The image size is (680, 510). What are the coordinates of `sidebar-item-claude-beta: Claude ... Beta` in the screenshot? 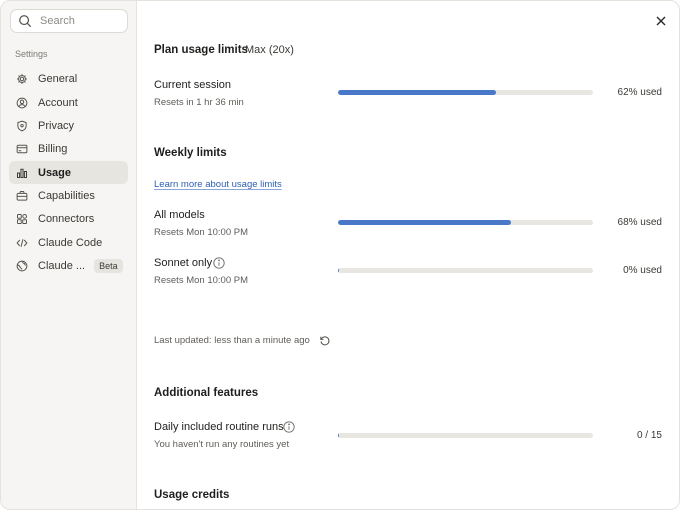 It's located at (68, 265).